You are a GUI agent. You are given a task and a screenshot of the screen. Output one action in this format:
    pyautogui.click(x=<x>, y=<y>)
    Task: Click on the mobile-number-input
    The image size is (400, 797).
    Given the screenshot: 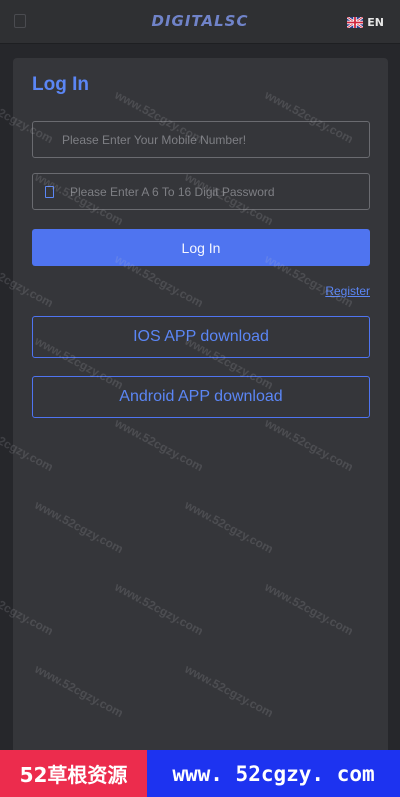 What is the action you would take?
    pyautogui.click(x=215, y=139)
    